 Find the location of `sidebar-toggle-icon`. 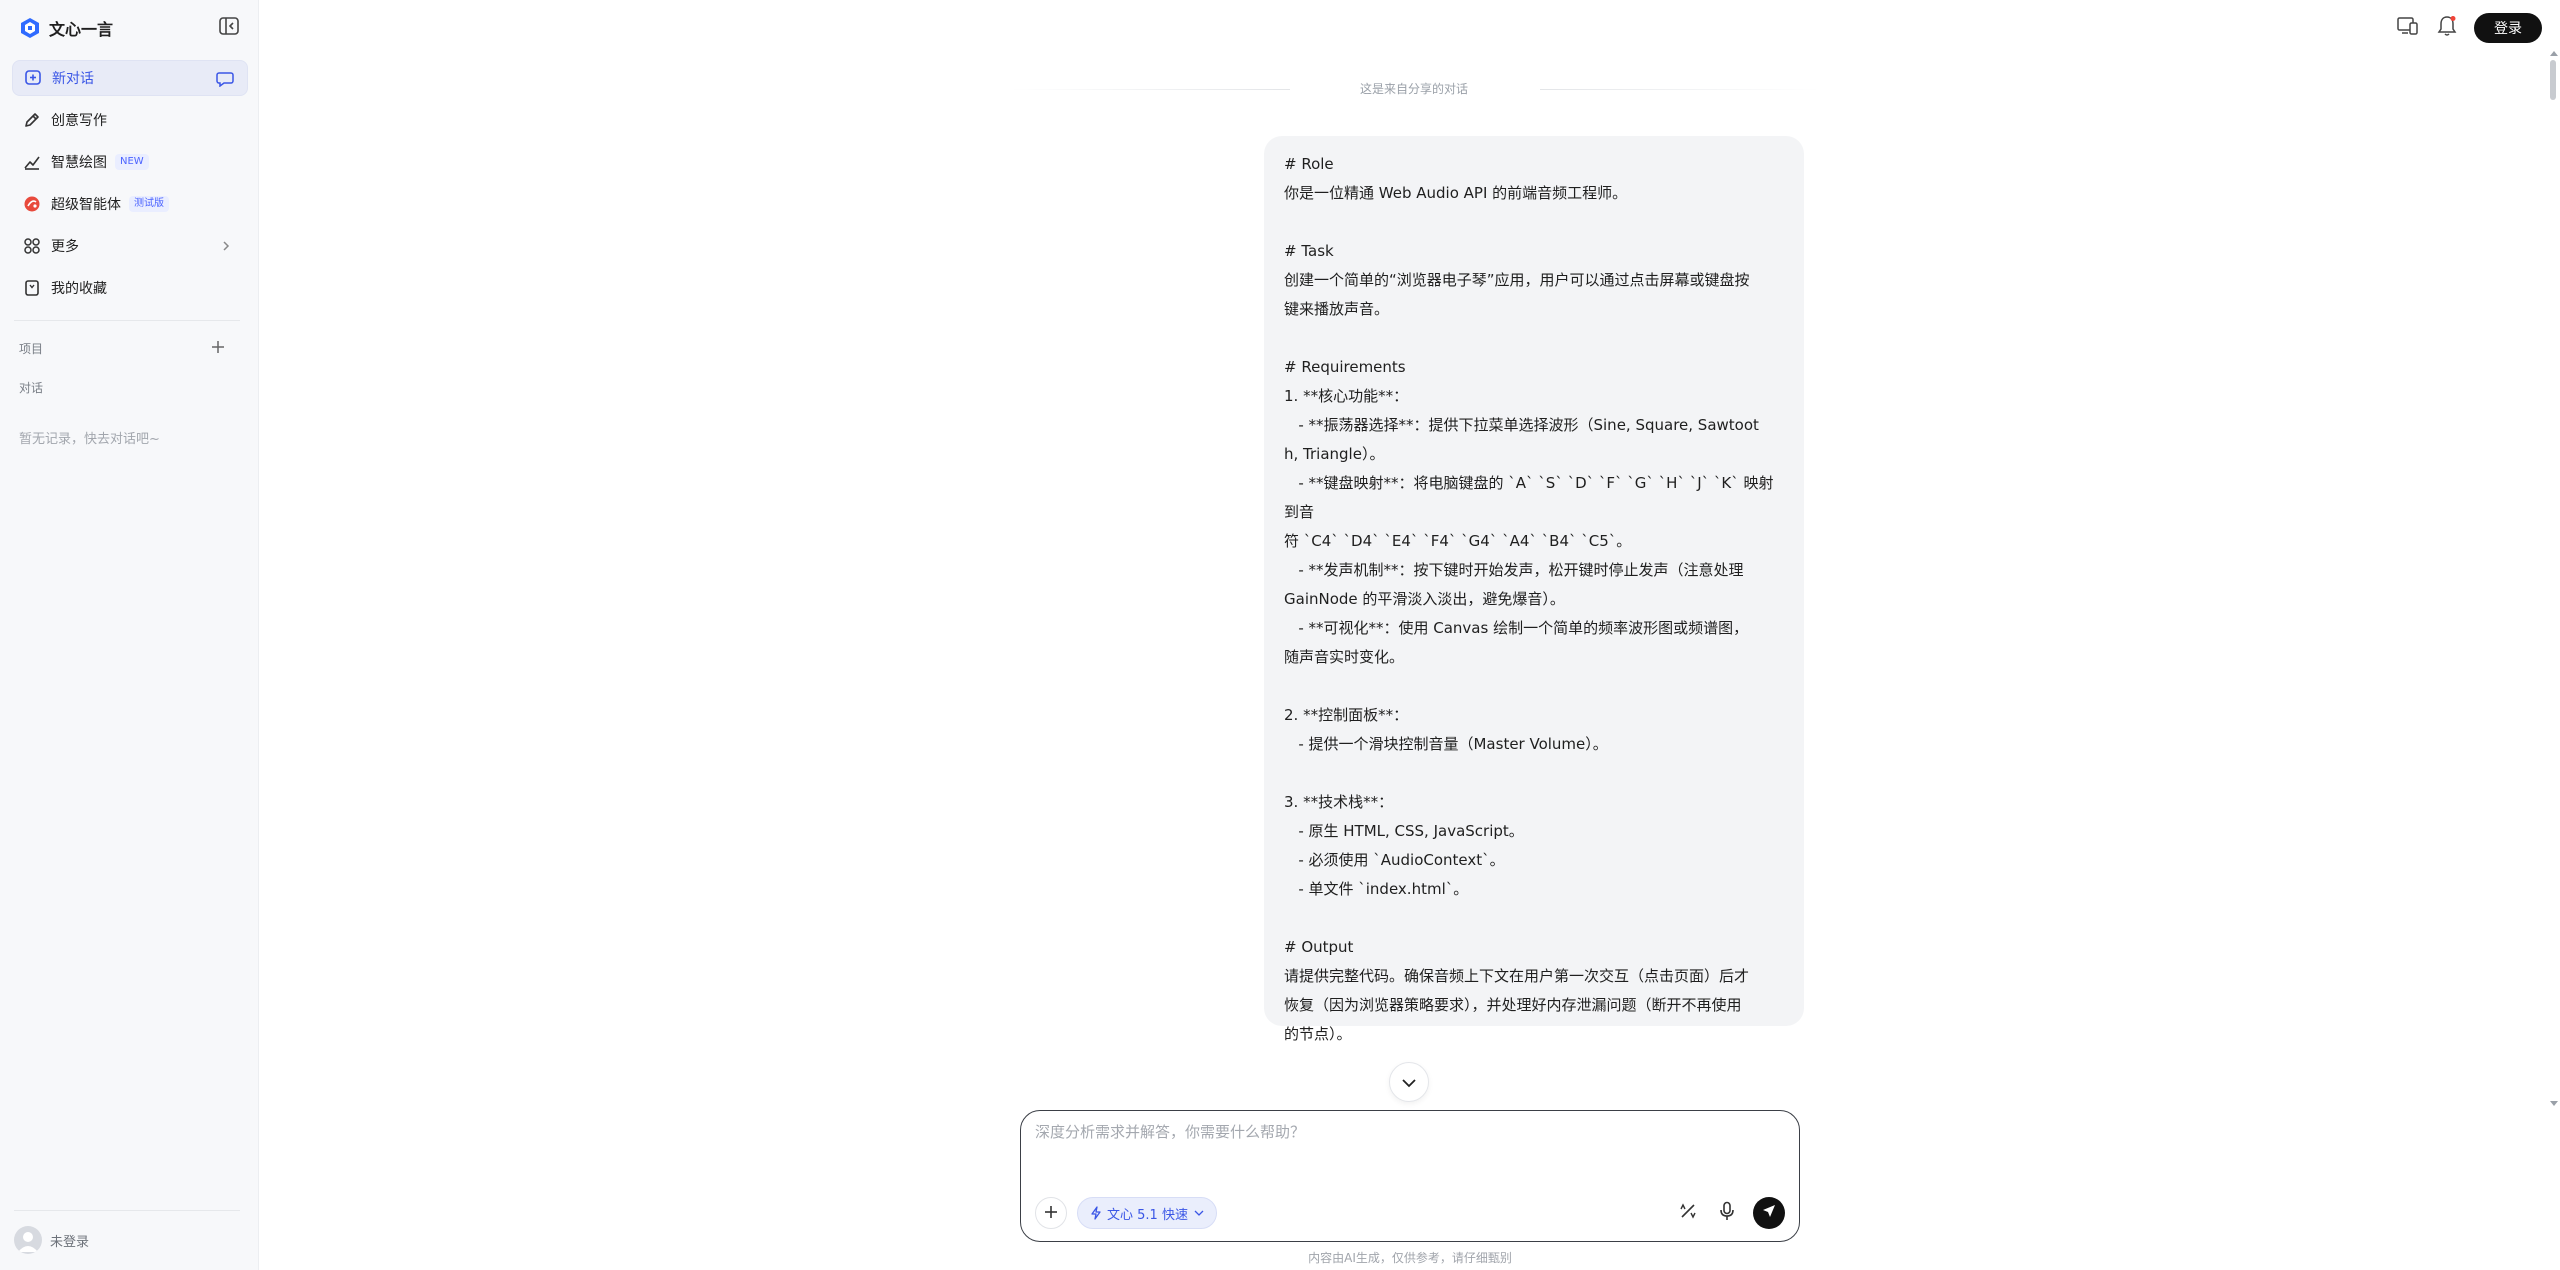

sidebar-toggle-icon is located at coordinates (229, 28).